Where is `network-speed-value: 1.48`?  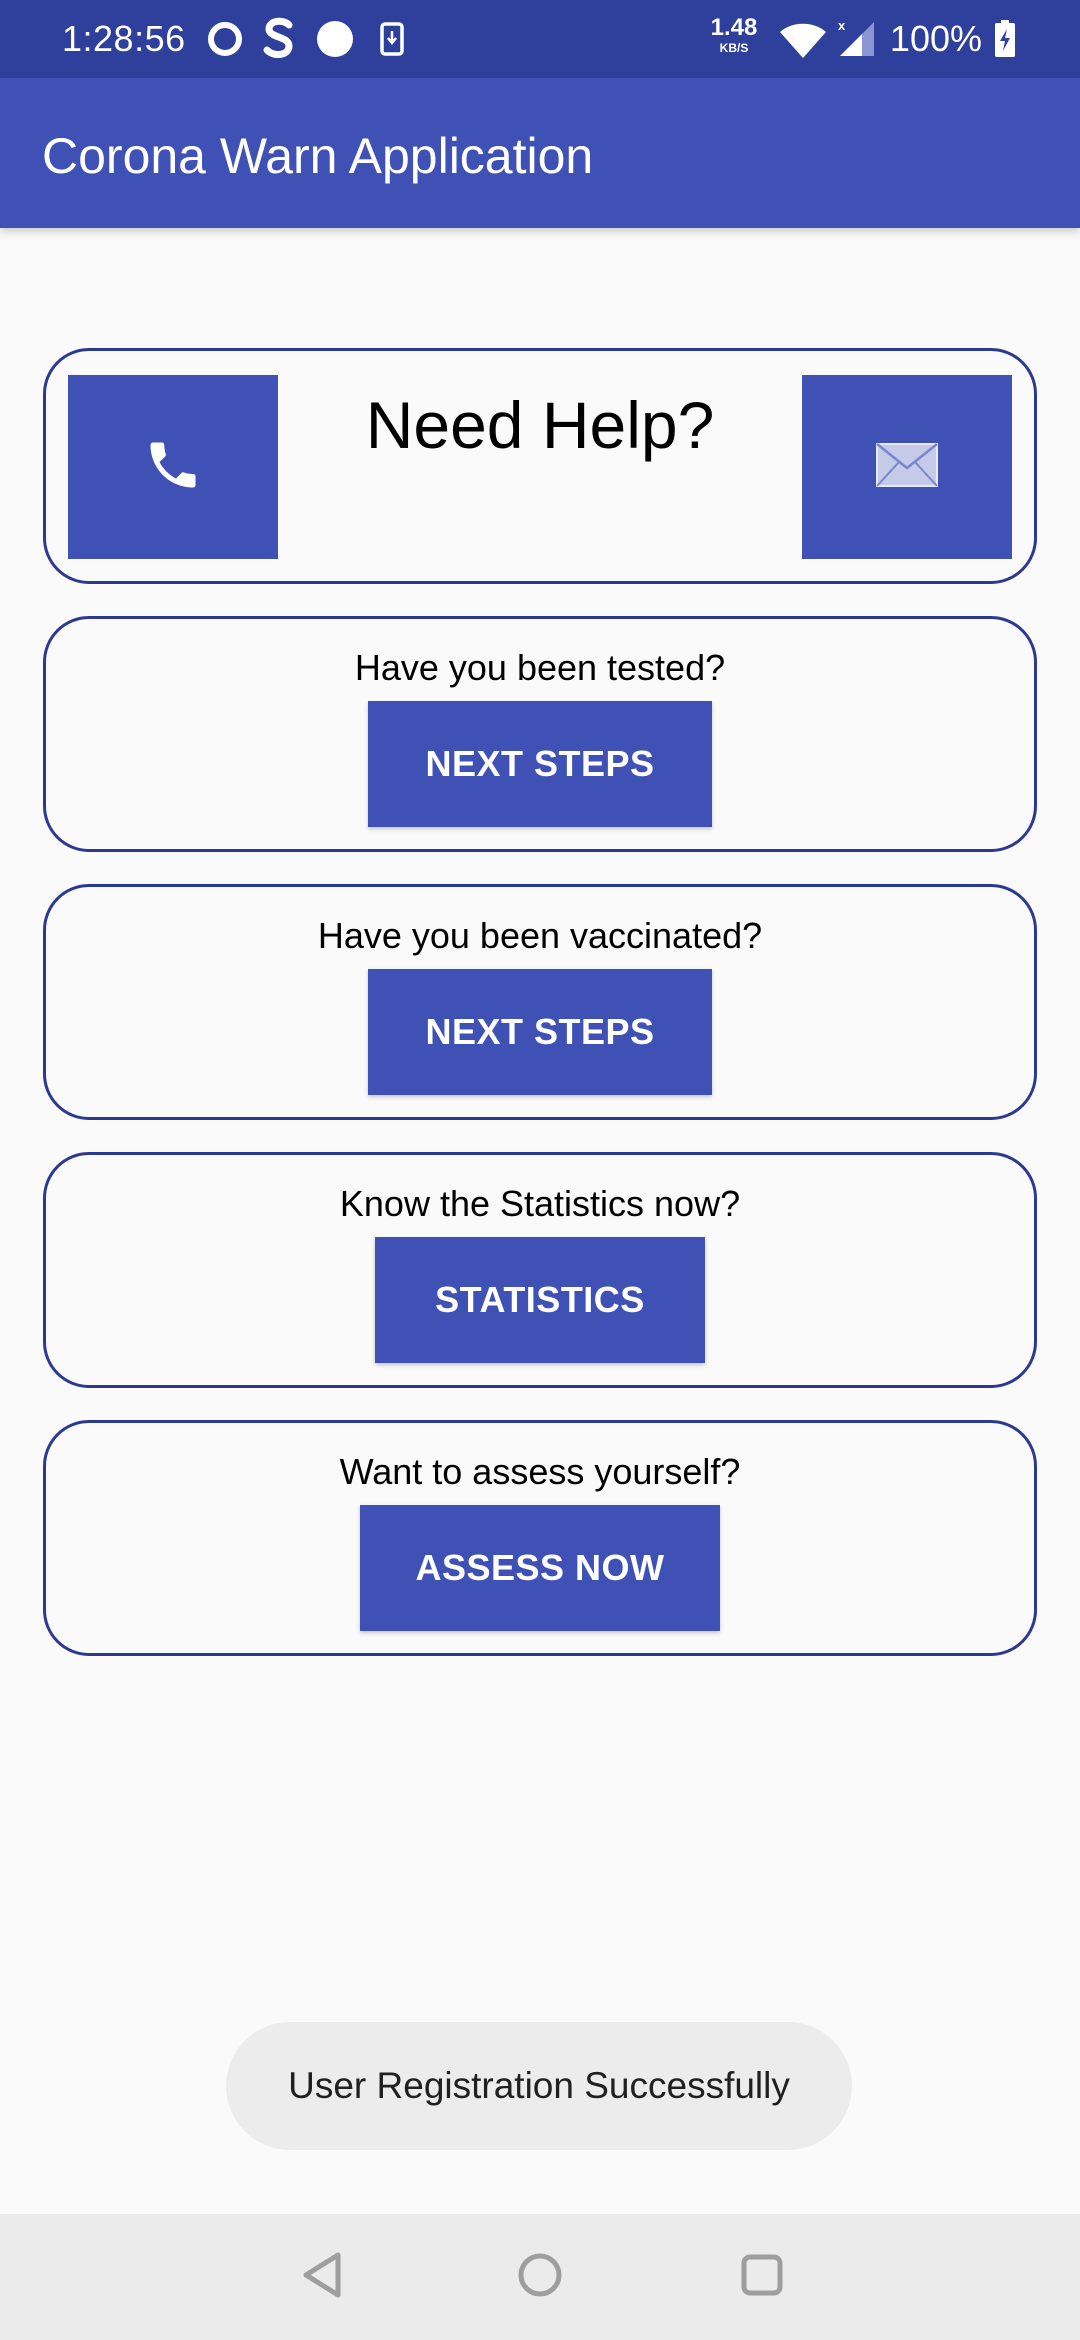 network-speed-value: 1.48 is located at coordinates (734, 27).